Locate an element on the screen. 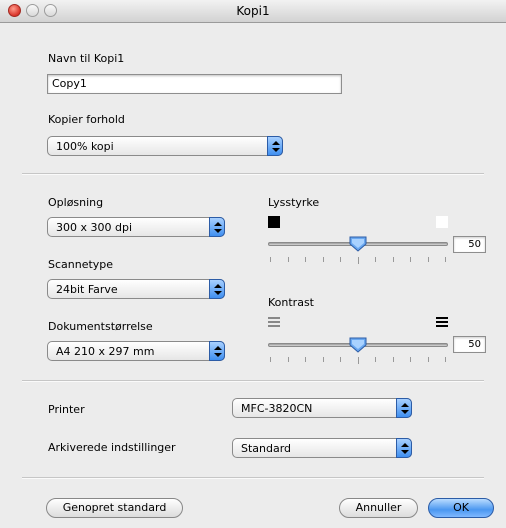 This screenshot has width=506, height=528. brightness-value: 50 is located at coordinates (469, 244).